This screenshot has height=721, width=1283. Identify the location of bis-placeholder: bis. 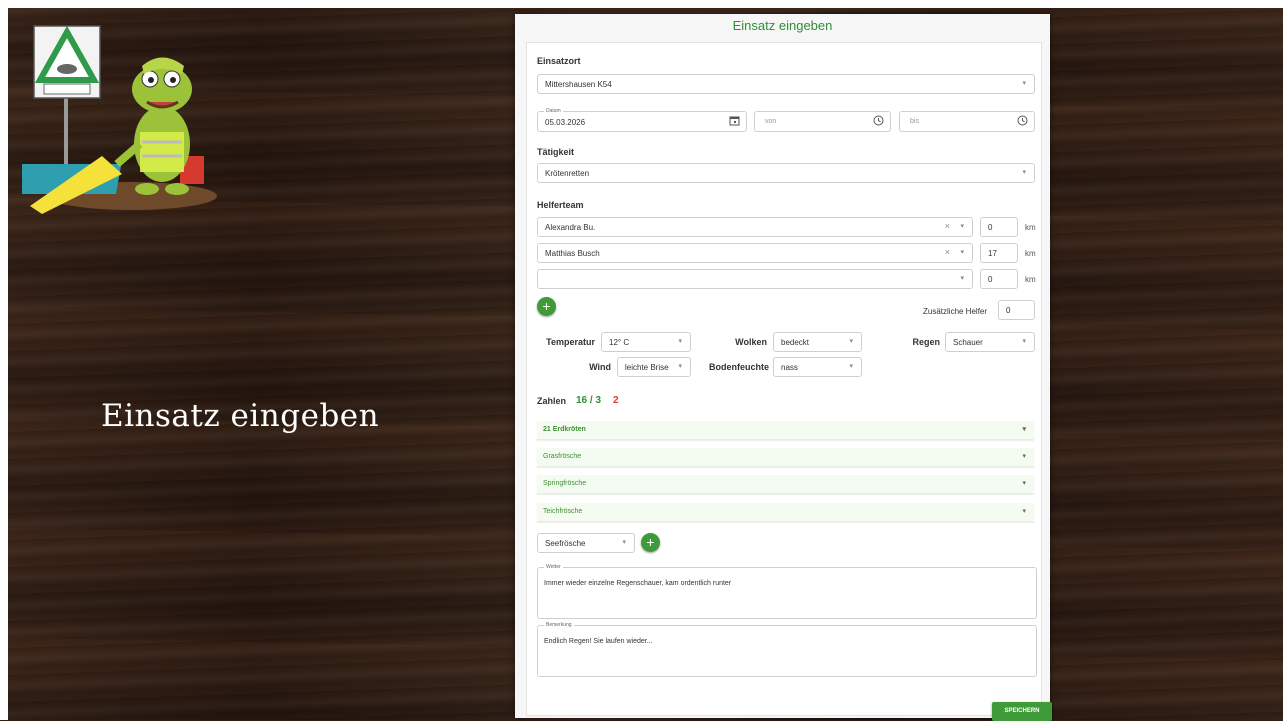
(914, 121).